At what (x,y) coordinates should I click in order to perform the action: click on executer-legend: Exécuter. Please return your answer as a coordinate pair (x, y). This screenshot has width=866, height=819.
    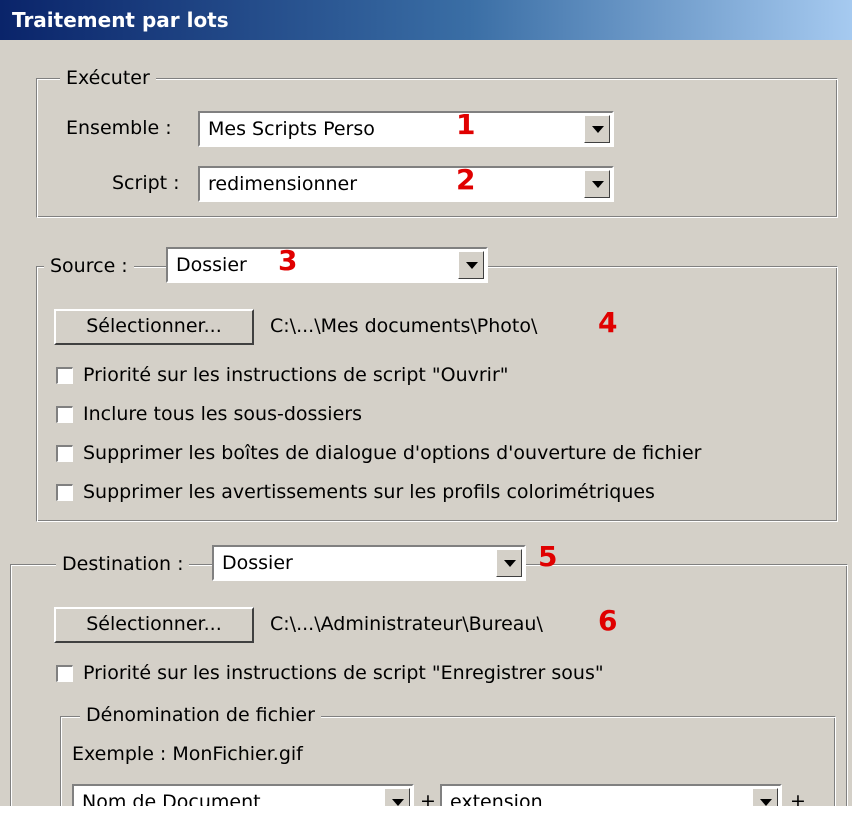
    Looking at the image, I should click on (108, 78).